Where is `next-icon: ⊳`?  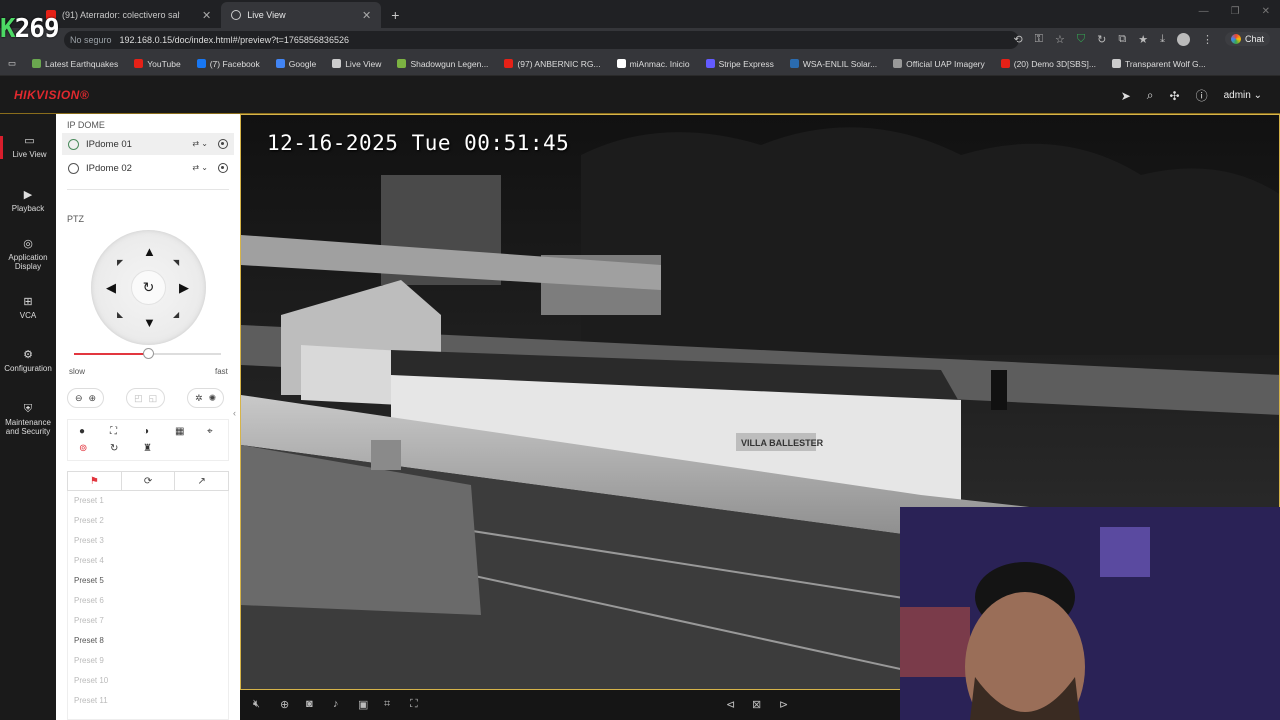
next-icon: ⊳ is located at coordinates (783, 704).